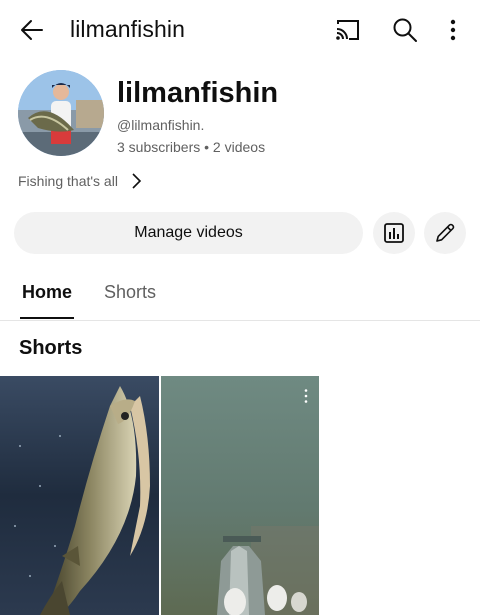 This screenshot has height=615, width=480. Describe the element at coordinates (240, 293) in the screenshot. I see `channel-tabs: Home Shorts` at that location.